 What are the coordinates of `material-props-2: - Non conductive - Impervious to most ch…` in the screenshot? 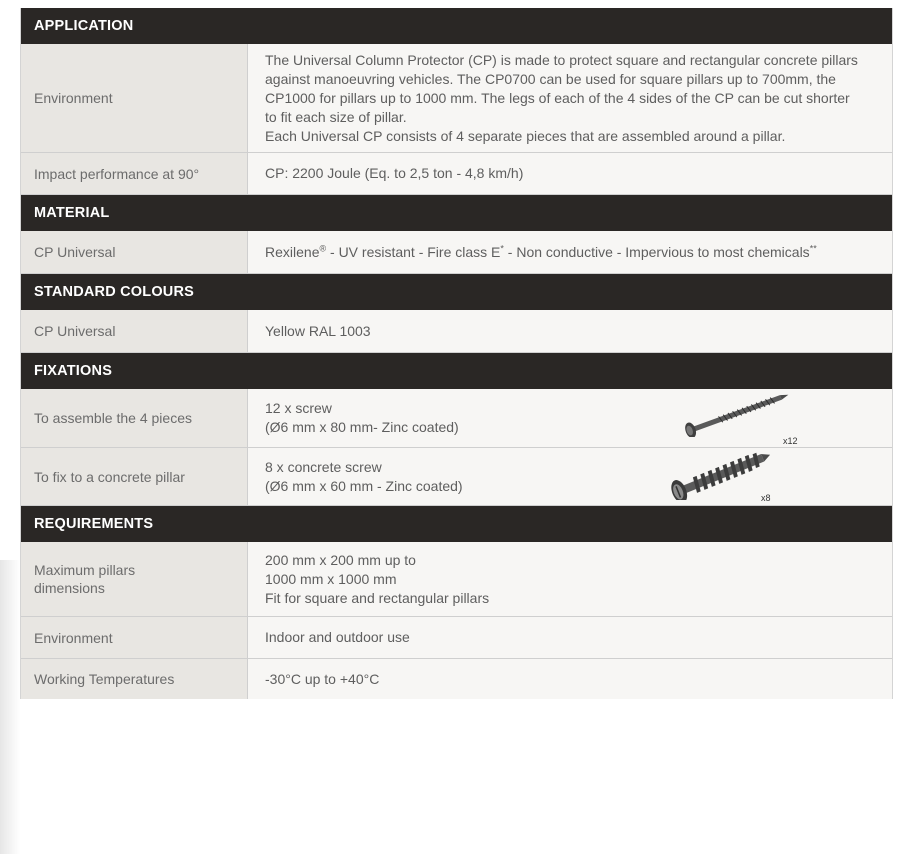 It's located at (656, 251).